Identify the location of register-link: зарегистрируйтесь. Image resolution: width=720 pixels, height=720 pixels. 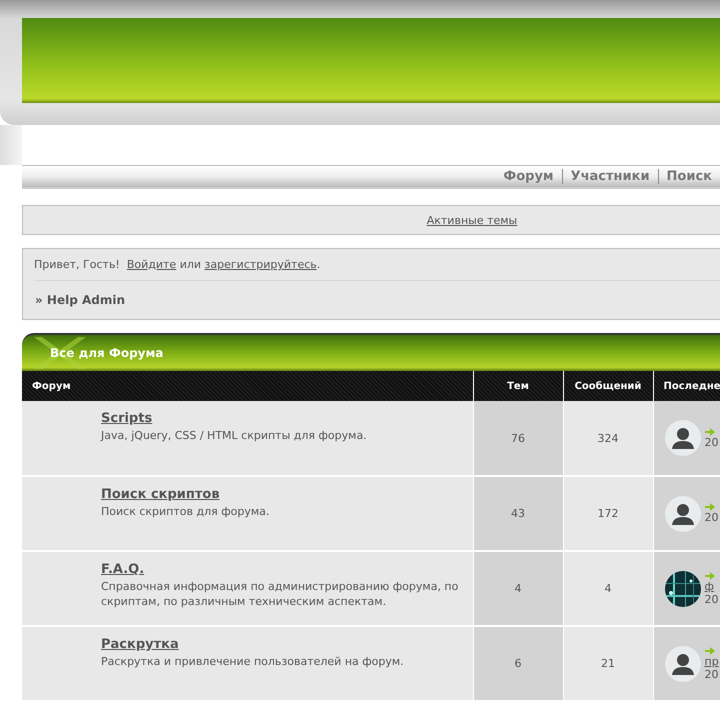
(260, 264).